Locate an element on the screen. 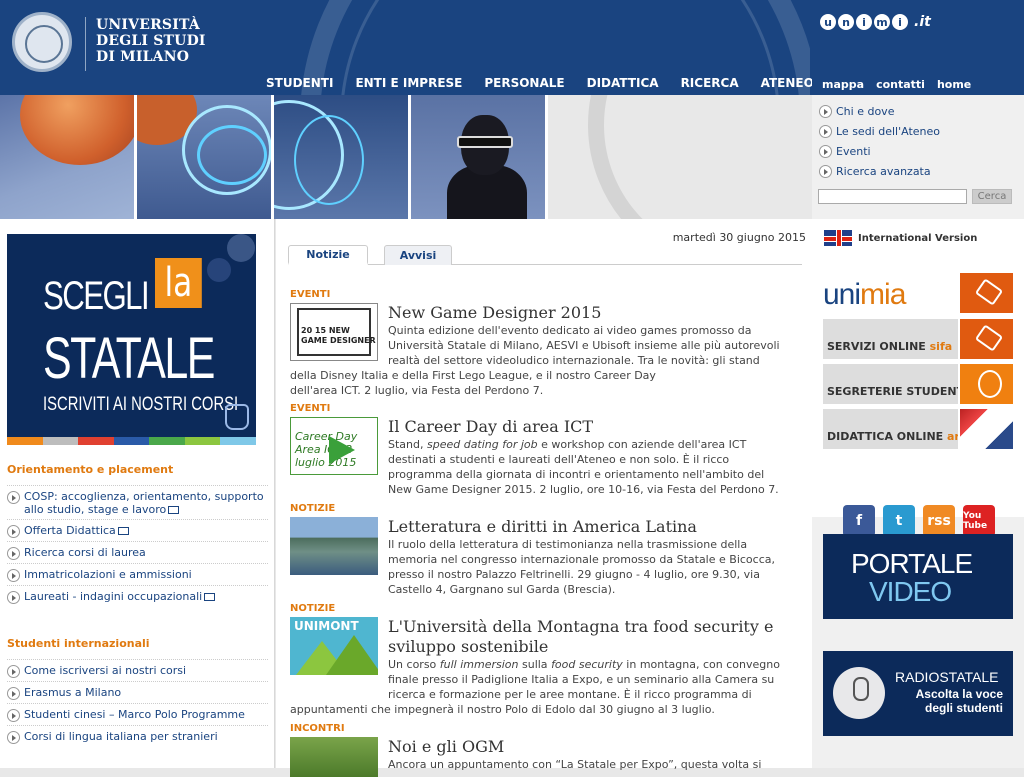 This screenshot has width=1024, height=777. link-mappa: mappa is located at coordinates (843, 84).